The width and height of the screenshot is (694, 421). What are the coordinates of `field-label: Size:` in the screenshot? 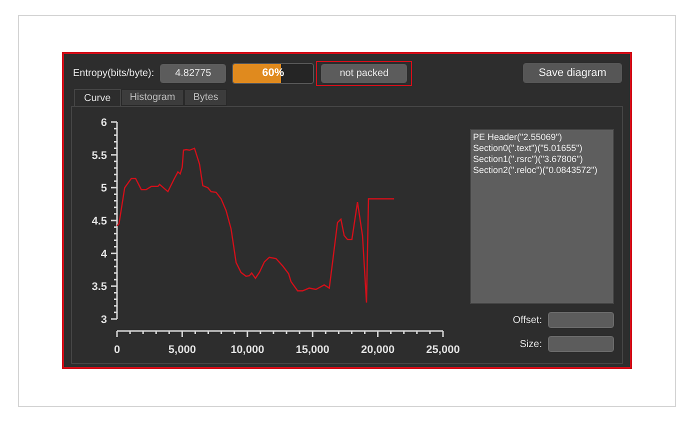 It's located at (531, 345).